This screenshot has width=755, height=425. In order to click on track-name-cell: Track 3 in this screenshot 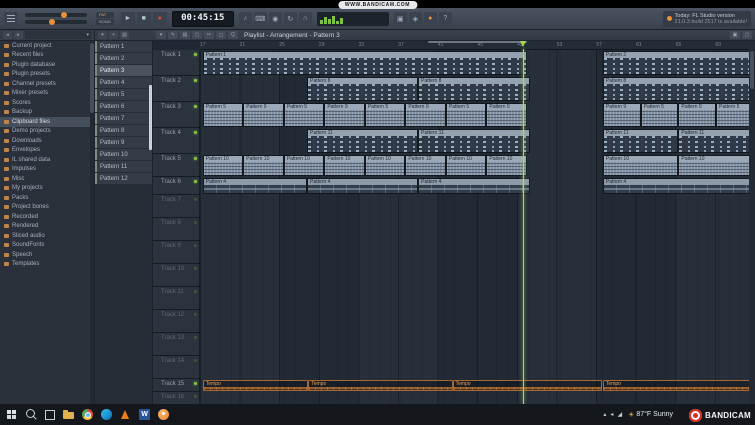, I will do `click(176, 115)`.